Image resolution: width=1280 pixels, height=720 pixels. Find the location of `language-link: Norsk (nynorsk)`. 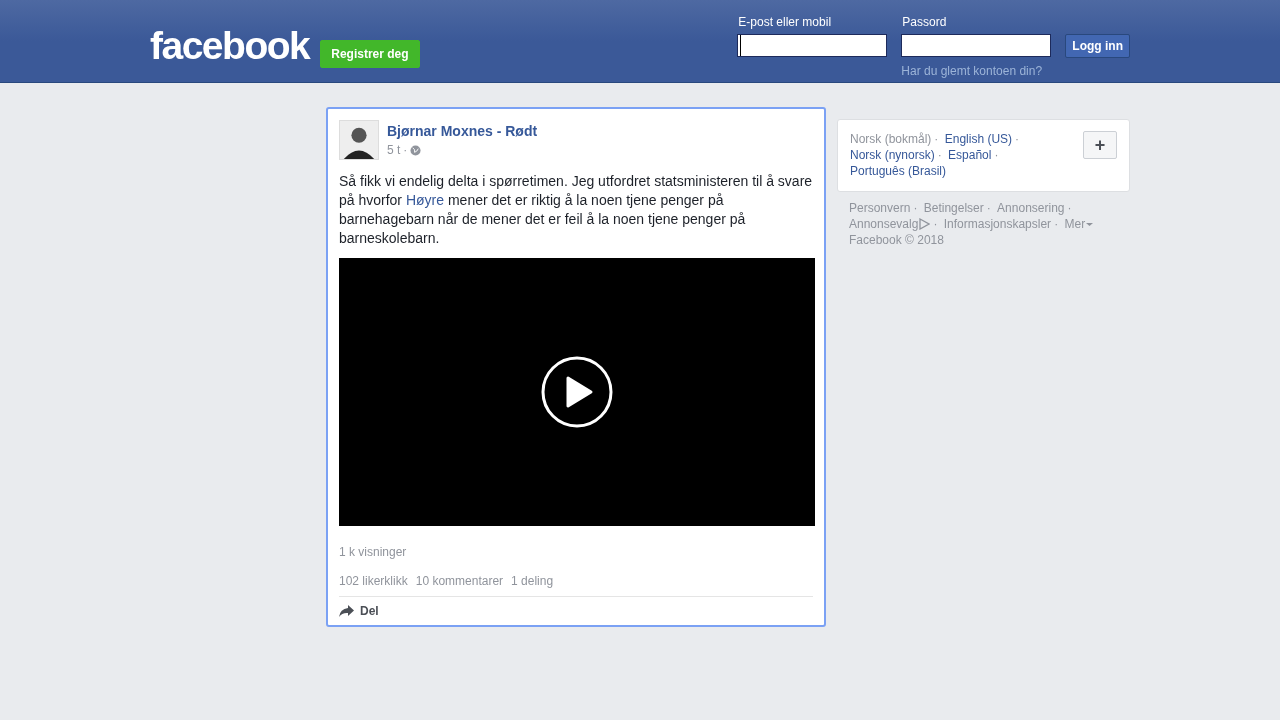

language-link: Norsk (nynorsk) is located at coordinates (892, 155).